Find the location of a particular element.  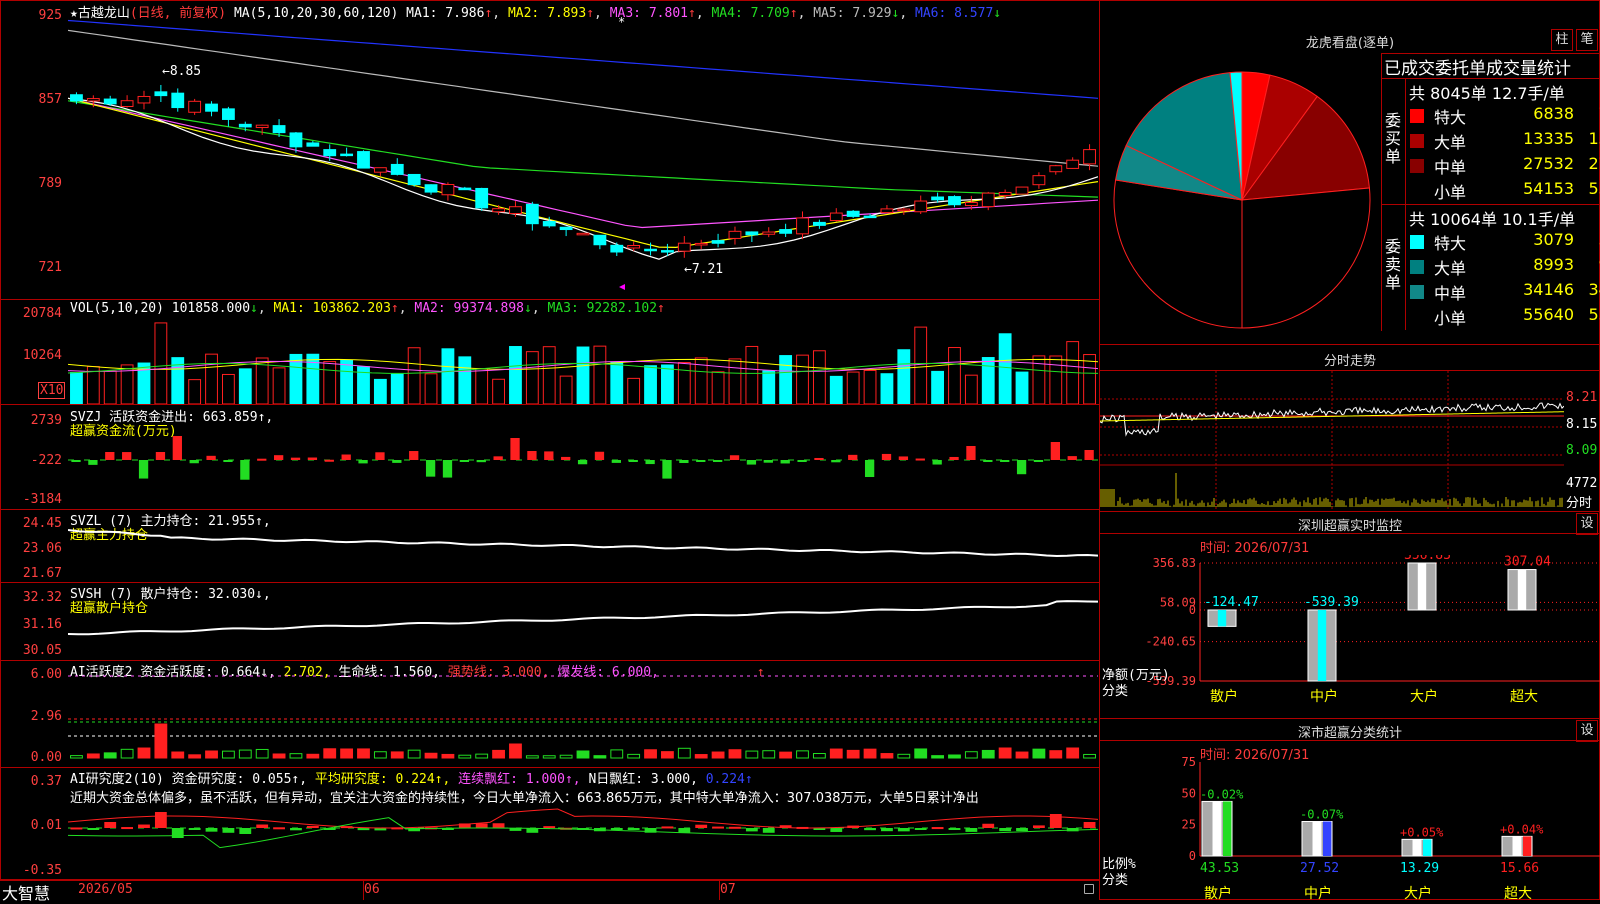

pen-mode-button: 笔 is located at coordinates (1587, 40).